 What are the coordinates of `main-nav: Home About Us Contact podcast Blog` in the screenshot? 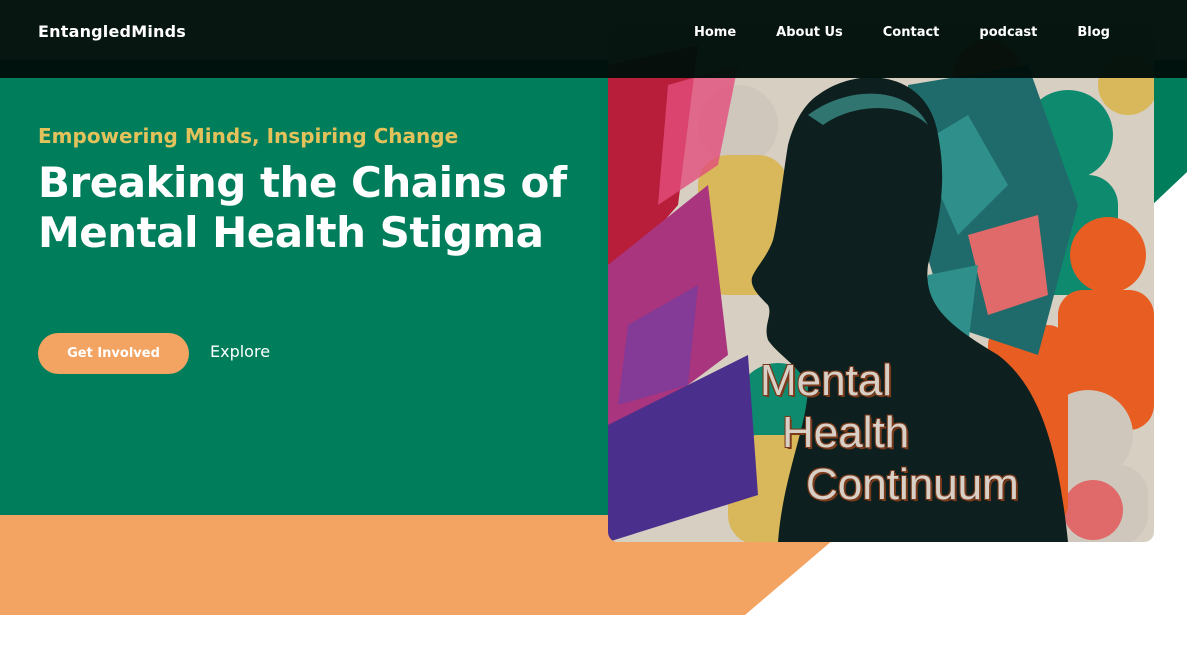 It's located at (882, 32).